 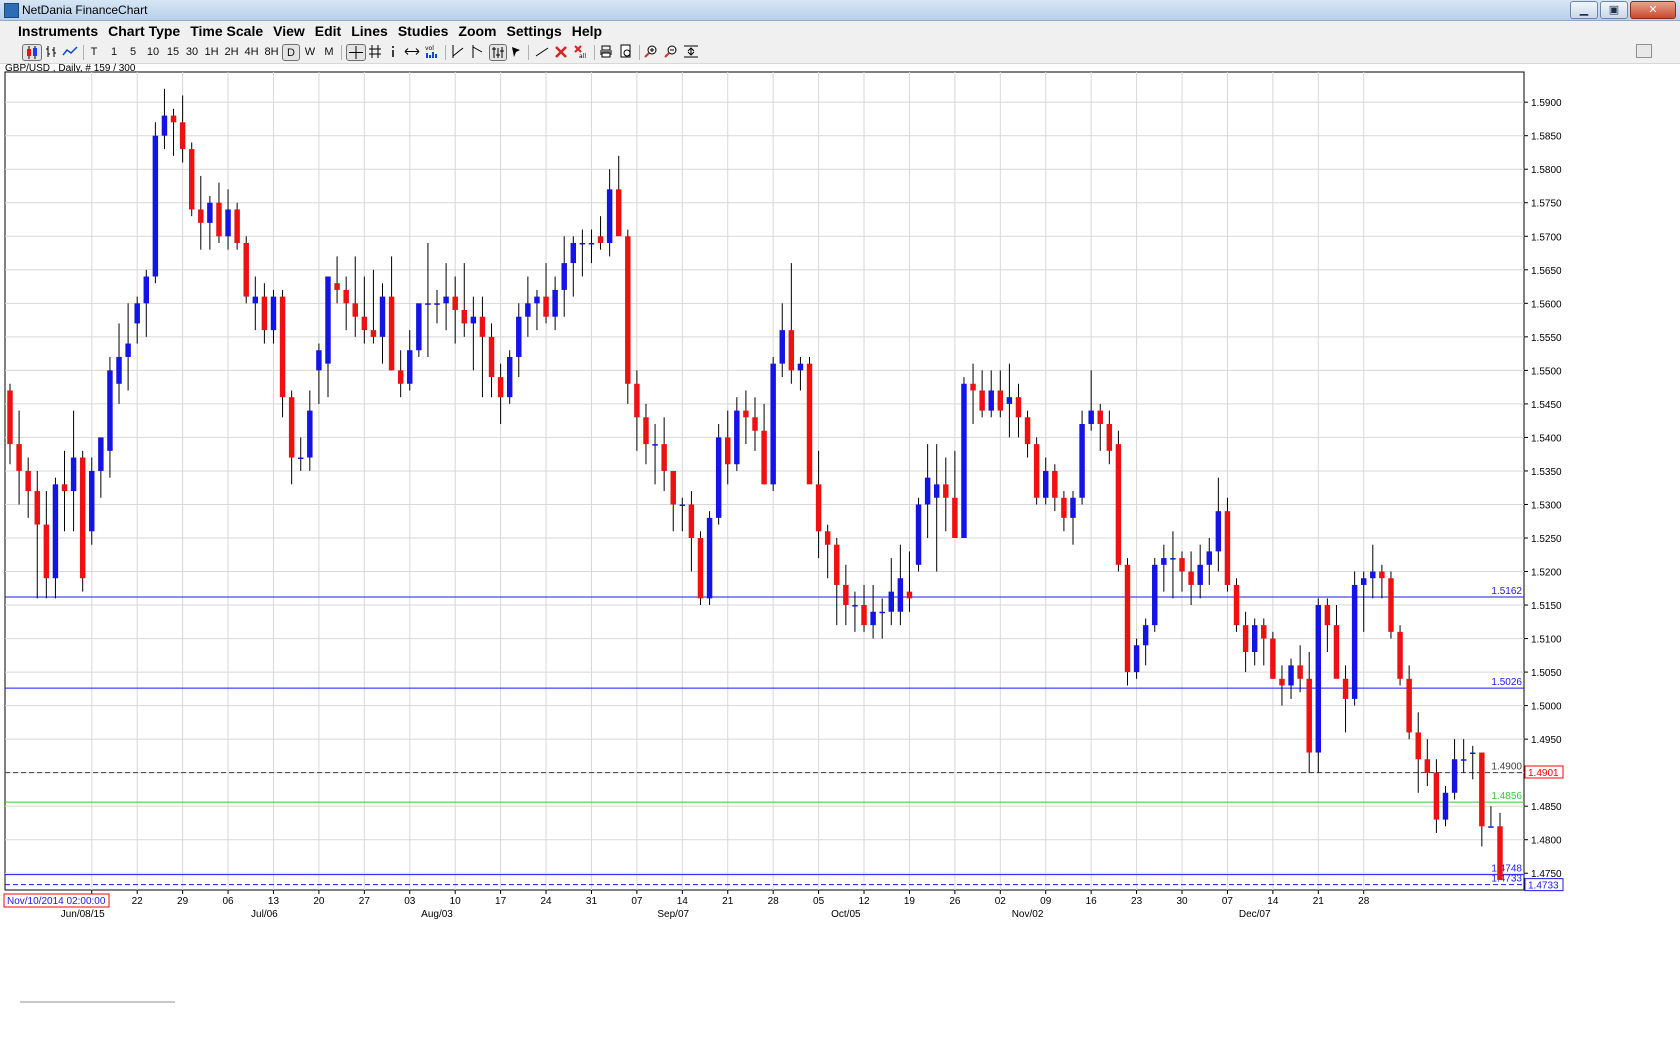 What do you see at coordinates (289, 31) in the screenshot?
I see `menu-view: View` at bounding box center [289, 31].